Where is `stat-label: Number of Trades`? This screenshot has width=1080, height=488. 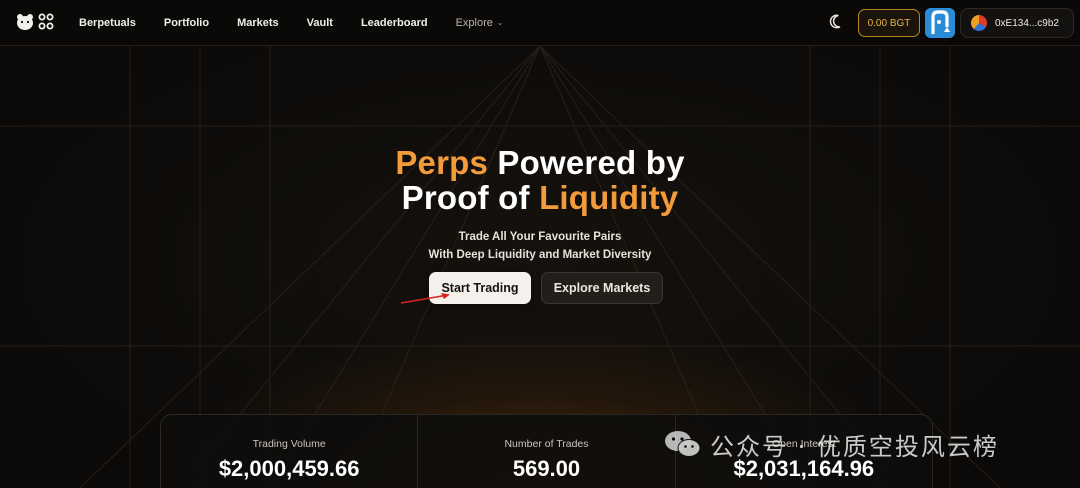 stat-label: Number of Trades is located at coordinates (546, 444).